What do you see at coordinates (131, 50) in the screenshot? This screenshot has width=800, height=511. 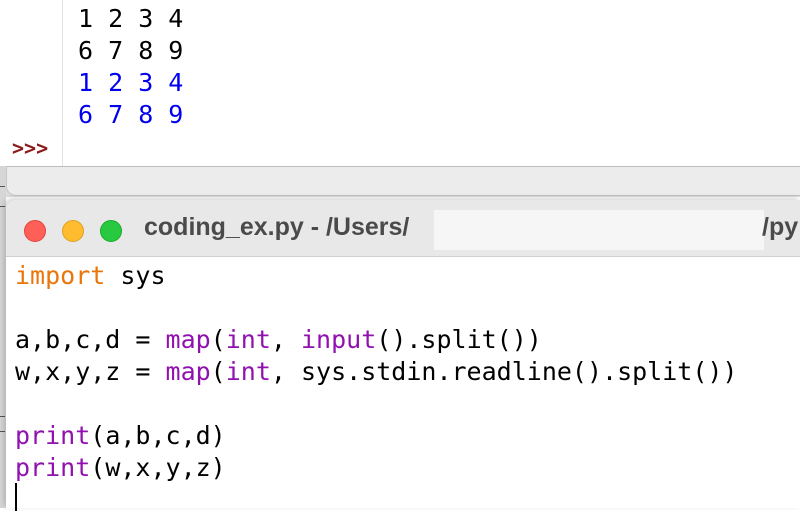 I see `shell-stdin-line: 6 7 8 9` at bounding box center [131, 50].